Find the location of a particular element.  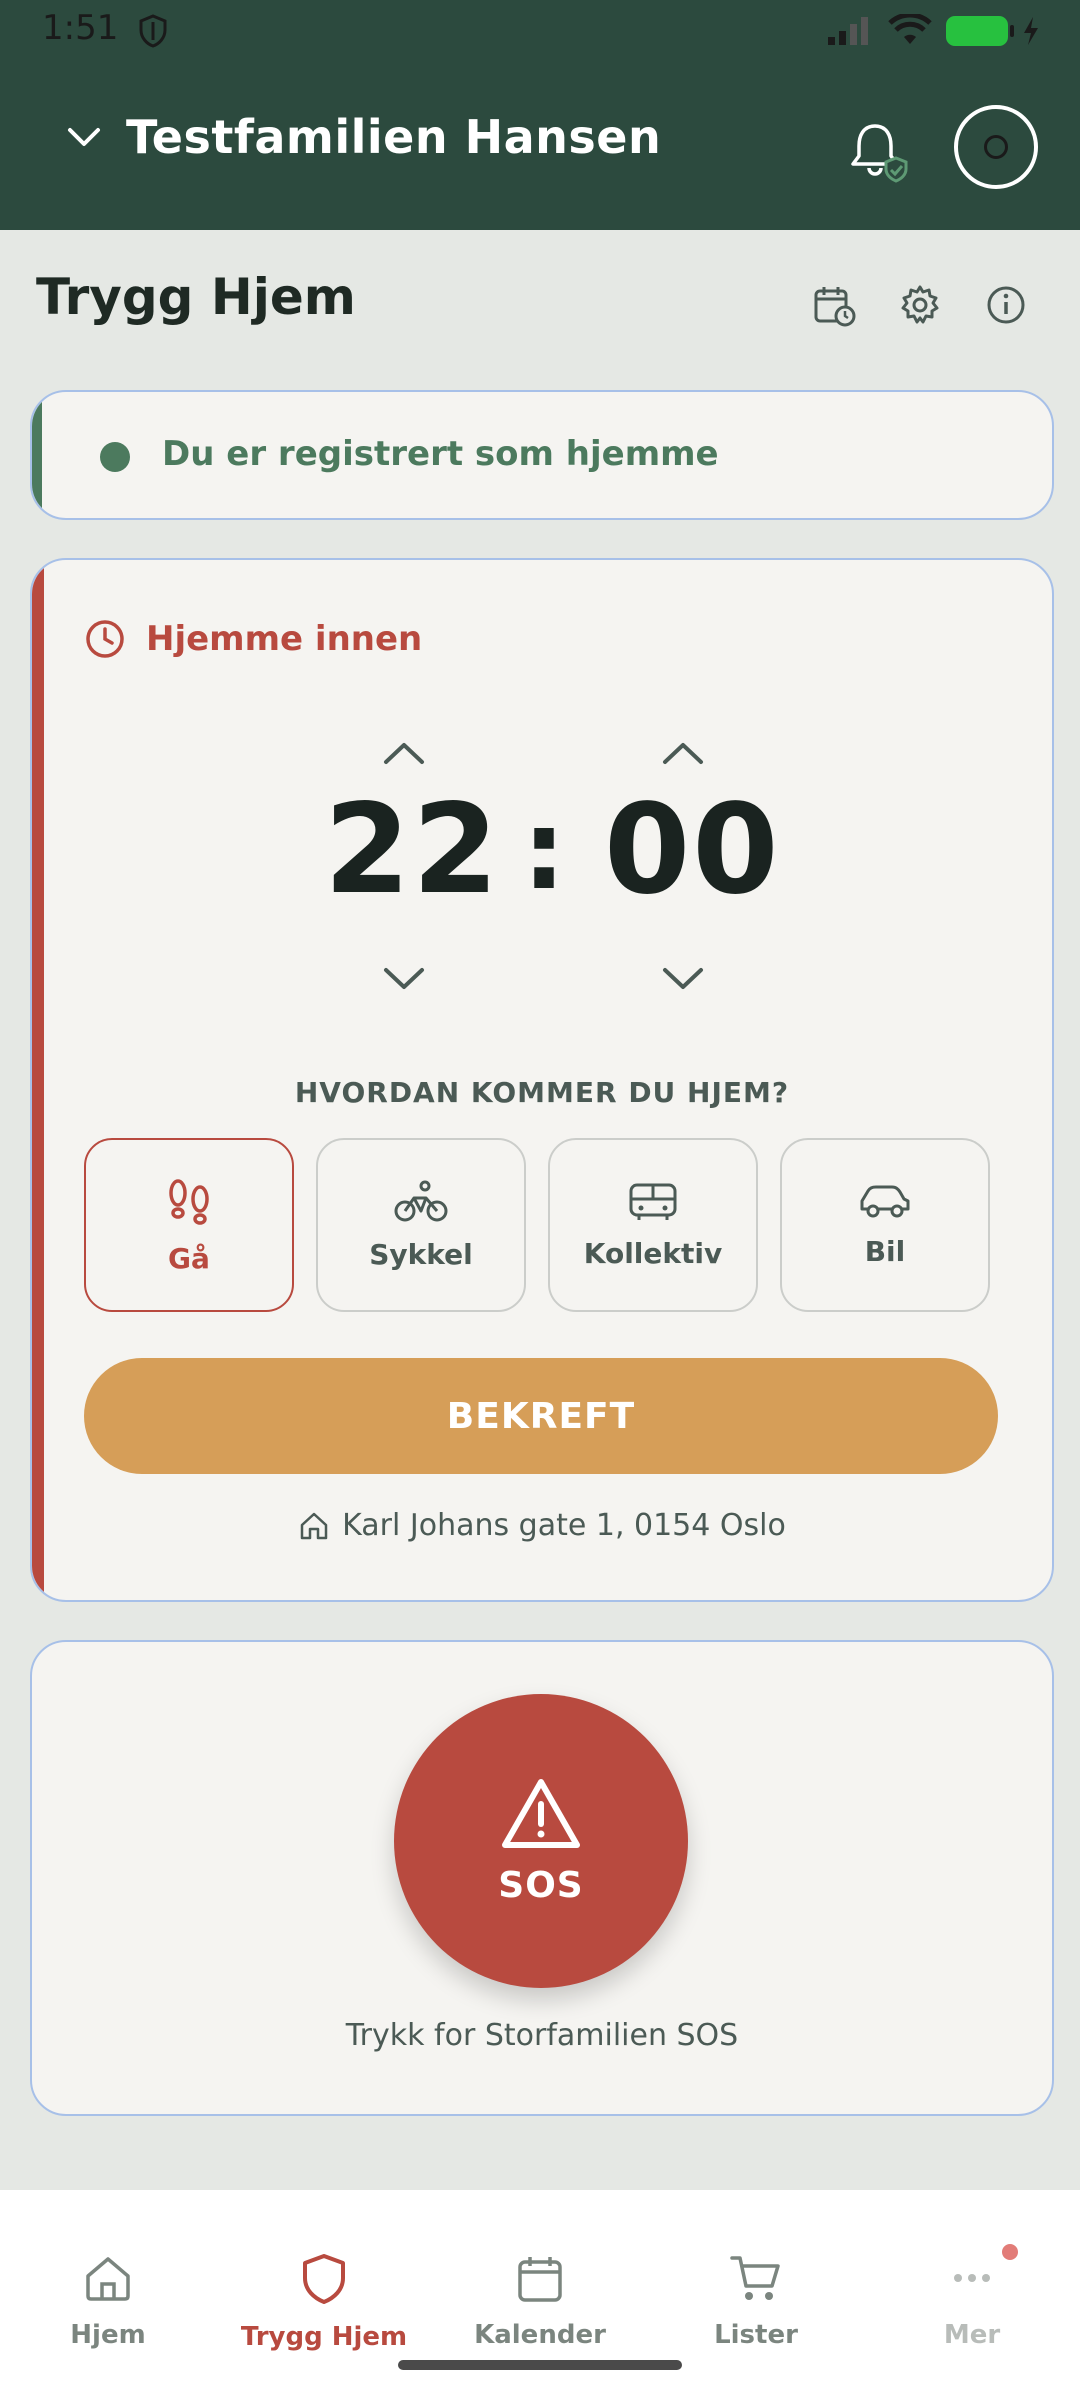

chevron-down-icon is located at coordinates (84, 137).